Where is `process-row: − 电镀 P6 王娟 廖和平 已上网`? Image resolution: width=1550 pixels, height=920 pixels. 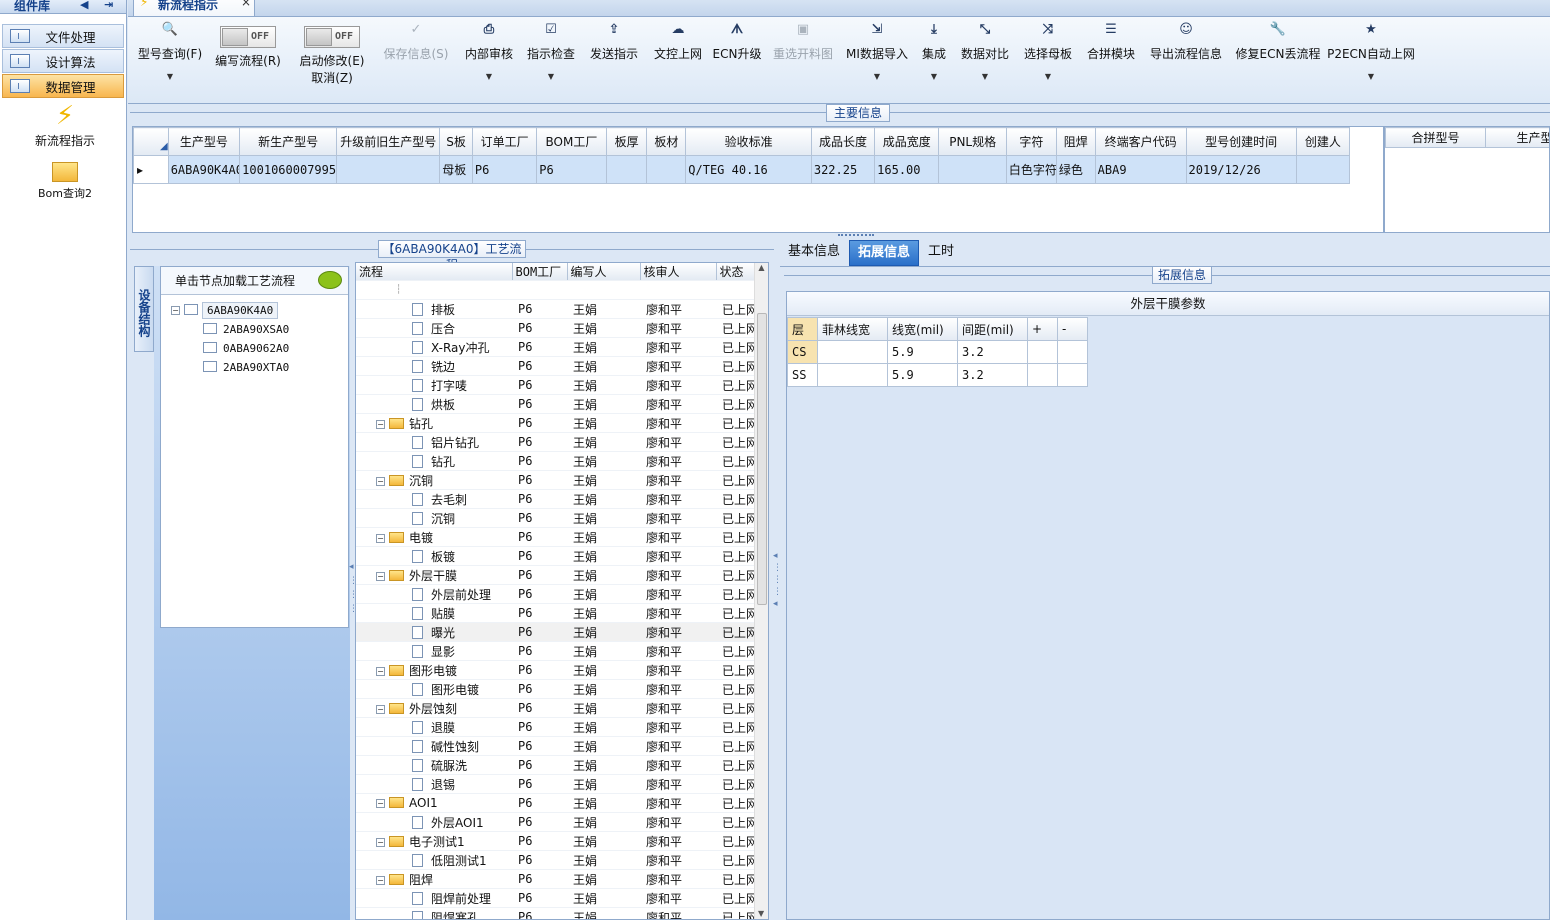
process-row: − 电镀 P6 王娟 廖和平 已上网 is located at coordinates (558, 537).